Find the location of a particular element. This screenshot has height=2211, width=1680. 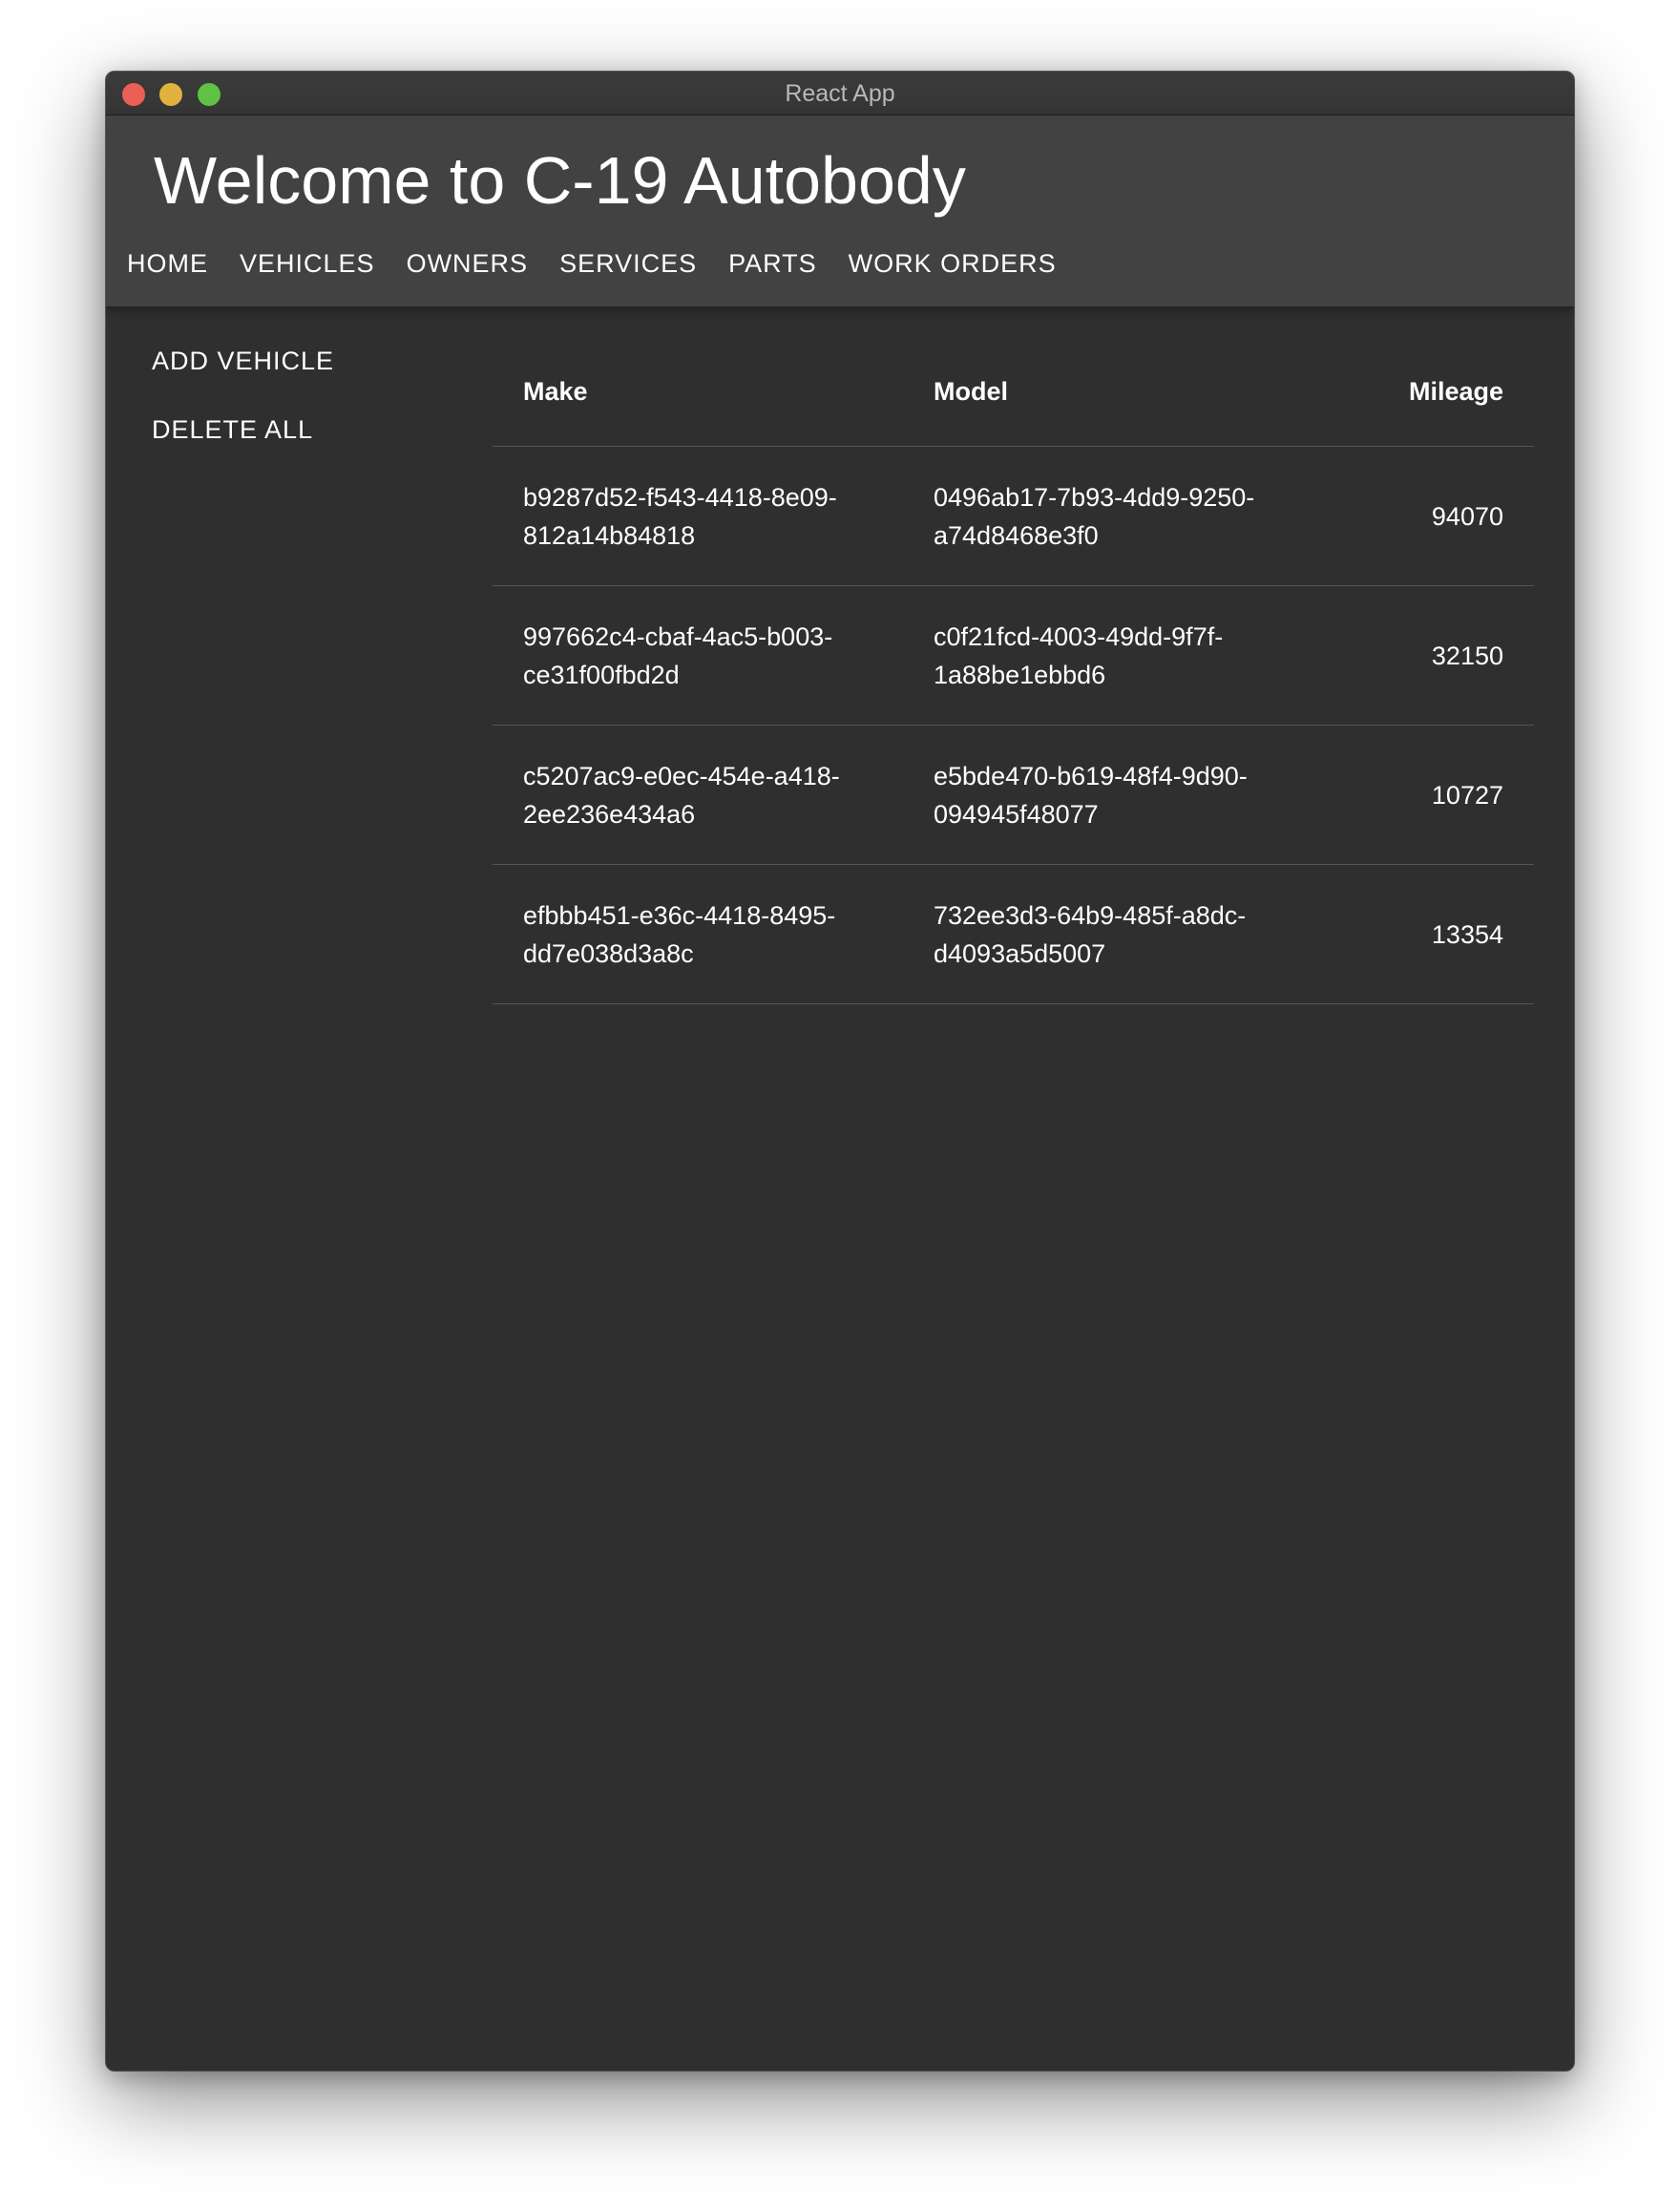

cell-make-line2: 812a14b84818 is located at coordinates (609, 535).